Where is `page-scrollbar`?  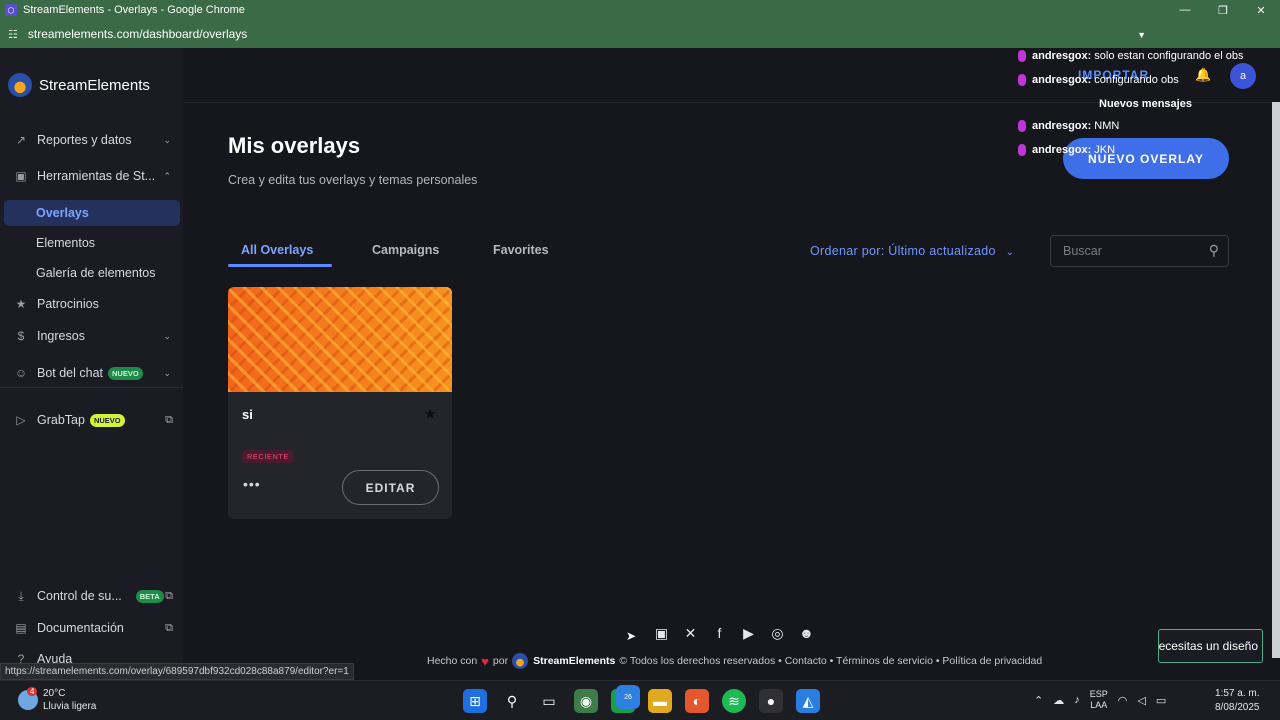
page-scrollbar is located at coordinates (1276, 380).